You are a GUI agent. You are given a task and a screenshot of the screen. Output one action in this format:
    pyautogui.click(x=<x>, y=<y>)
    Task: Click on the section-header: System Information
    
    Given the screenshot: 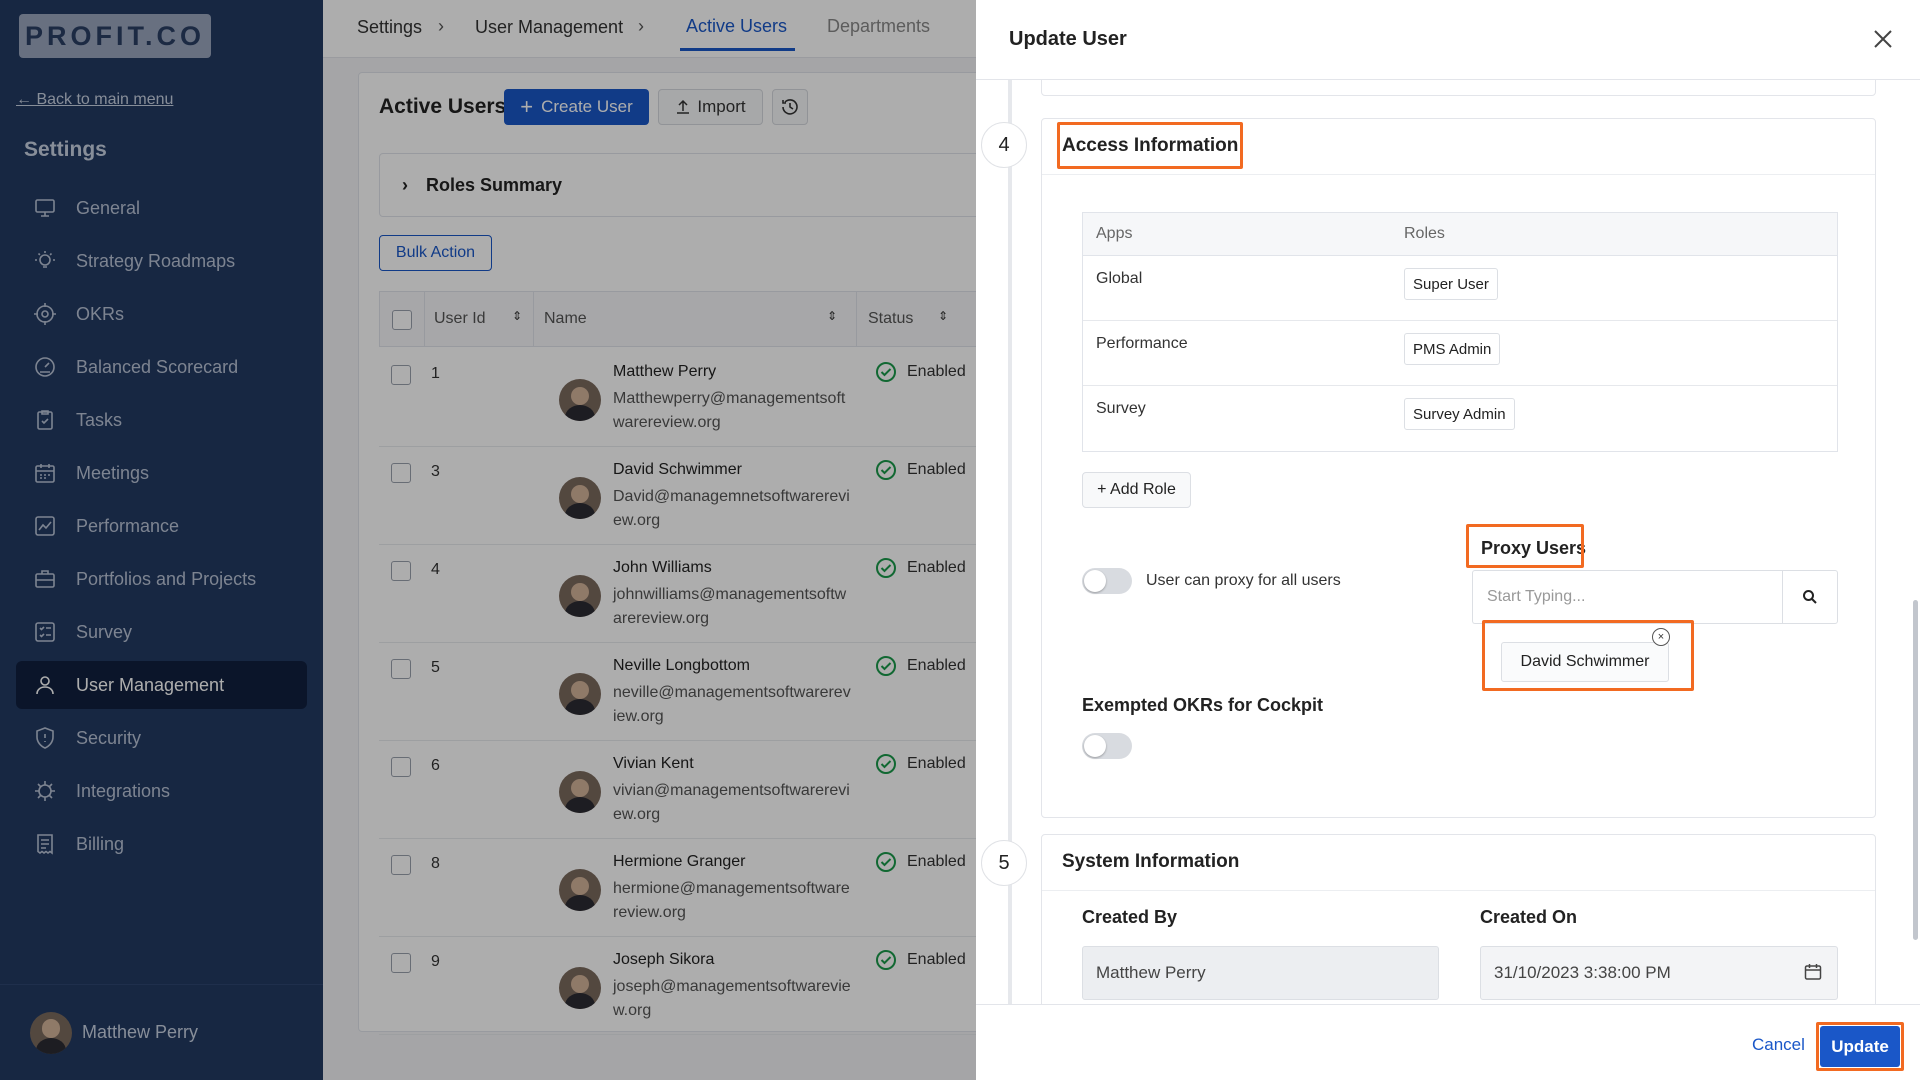 What is the action you would take?
    pyautogui.click(x=1458, y=863)
    